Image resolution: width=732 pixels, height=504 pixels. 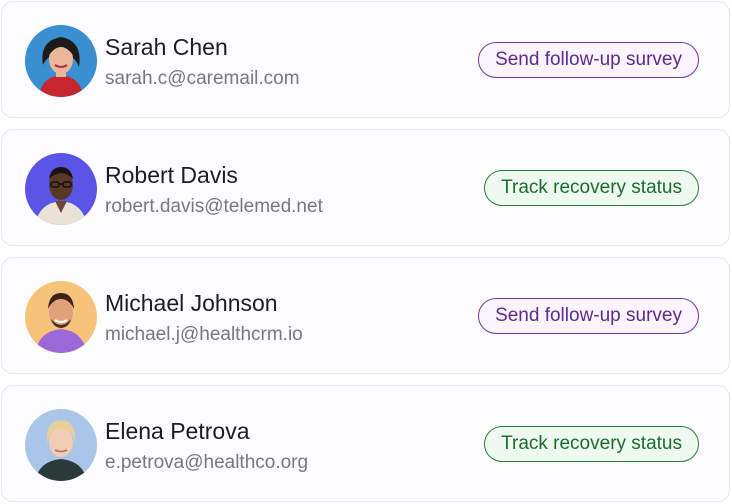 I want to click on contact-name: Sarah Chen, so click(x=166, y=47).